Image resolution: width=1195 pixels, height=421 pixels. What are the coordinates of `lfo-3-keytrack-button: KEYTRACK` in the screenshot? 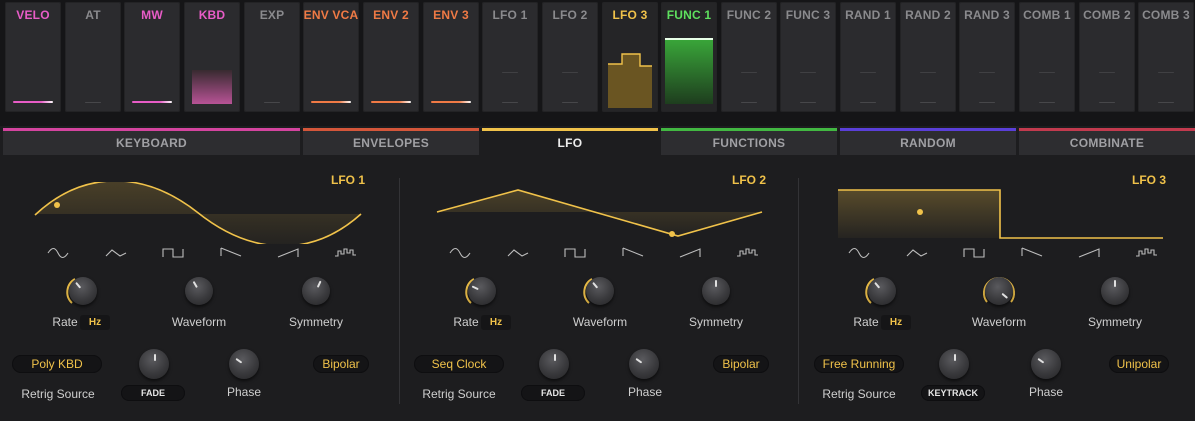 It's located at (953, 393).